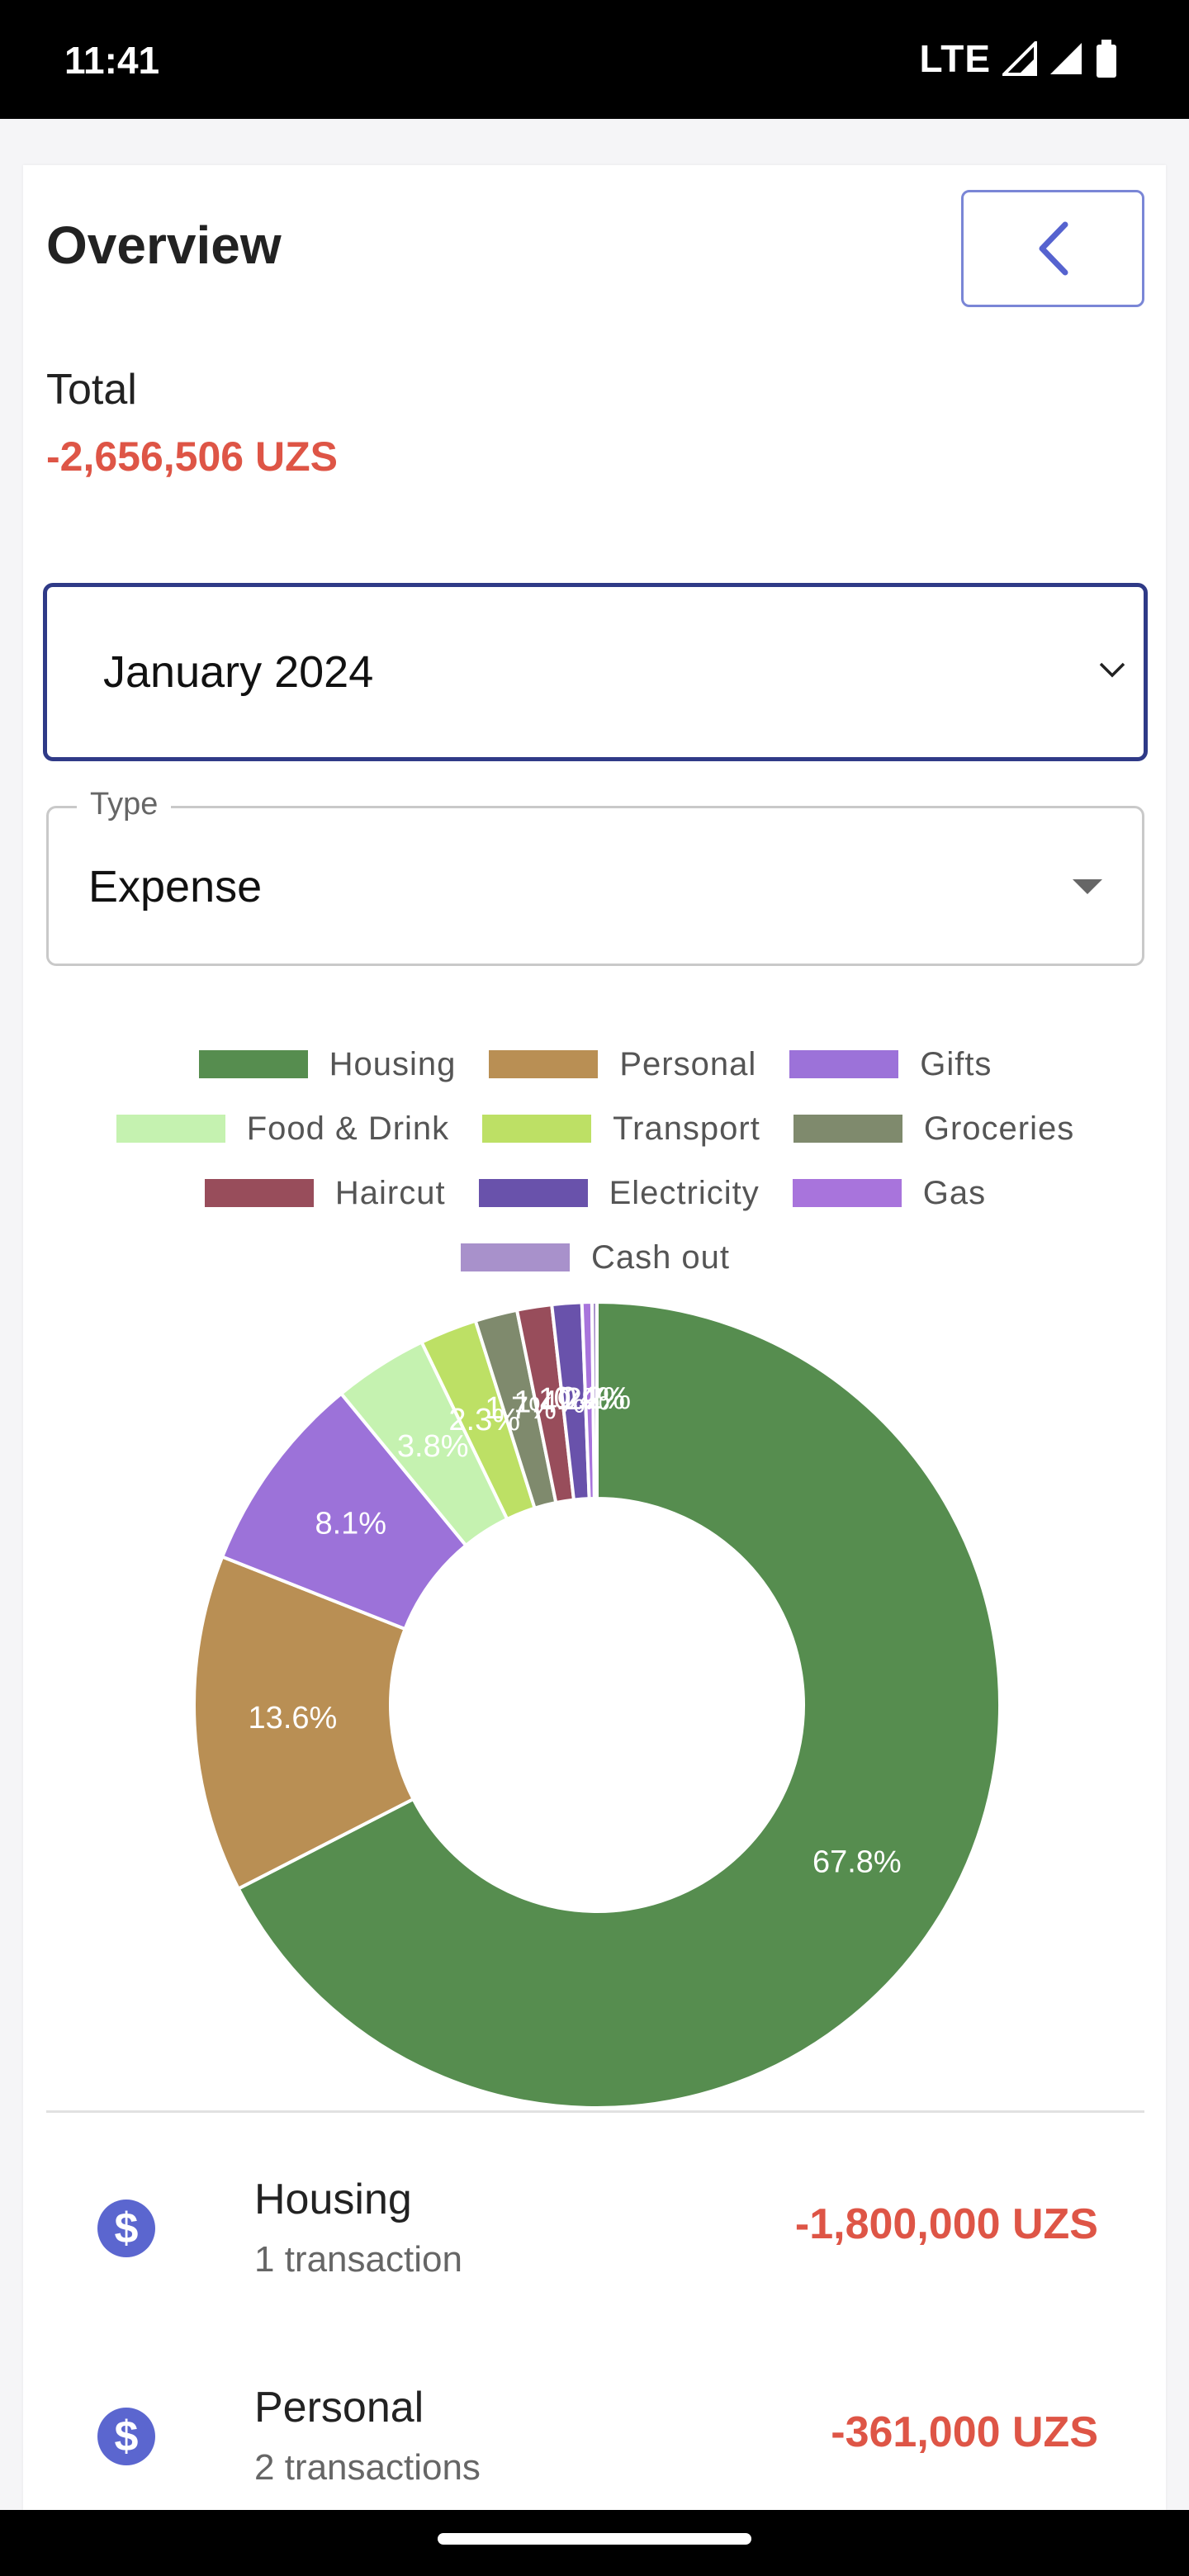 The image size is (1189, 2576). I want to click on legend-item: Gas, so click(889, 1193).